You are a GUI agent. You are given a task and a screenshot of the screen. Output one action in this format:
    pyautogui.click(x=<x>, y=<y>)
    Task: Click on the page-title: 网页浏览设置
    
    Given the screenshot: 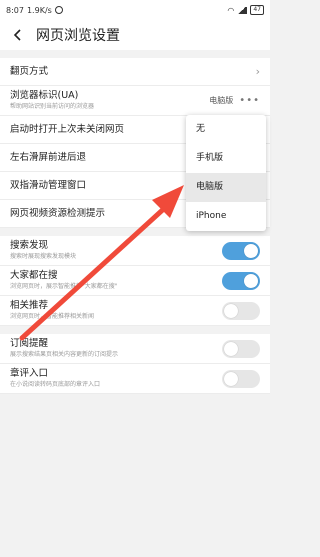 What is the action you would take?
    pyautogui.click(x=78, y=36)
    